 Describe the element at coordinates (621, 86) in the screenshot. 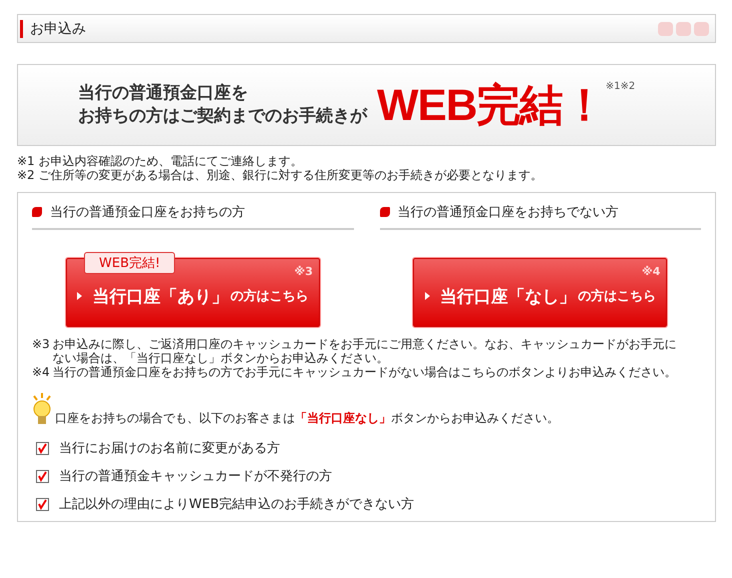

I see `footnote-mark: ※1※2` at that location.